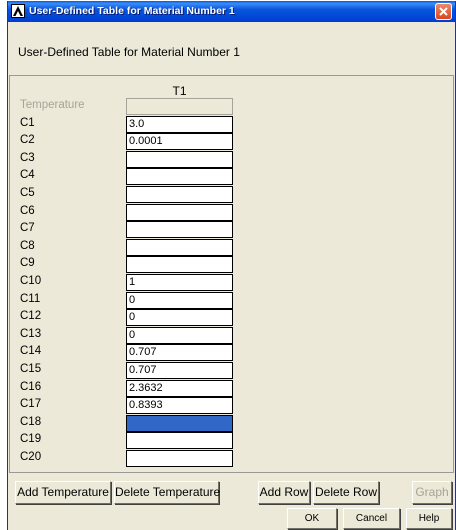 This screenshot has height=530, width=456. What do you see at coordinates (179, 247) in the screenshot?
I see `table-cell-c8` at bounding box center [179, 247].